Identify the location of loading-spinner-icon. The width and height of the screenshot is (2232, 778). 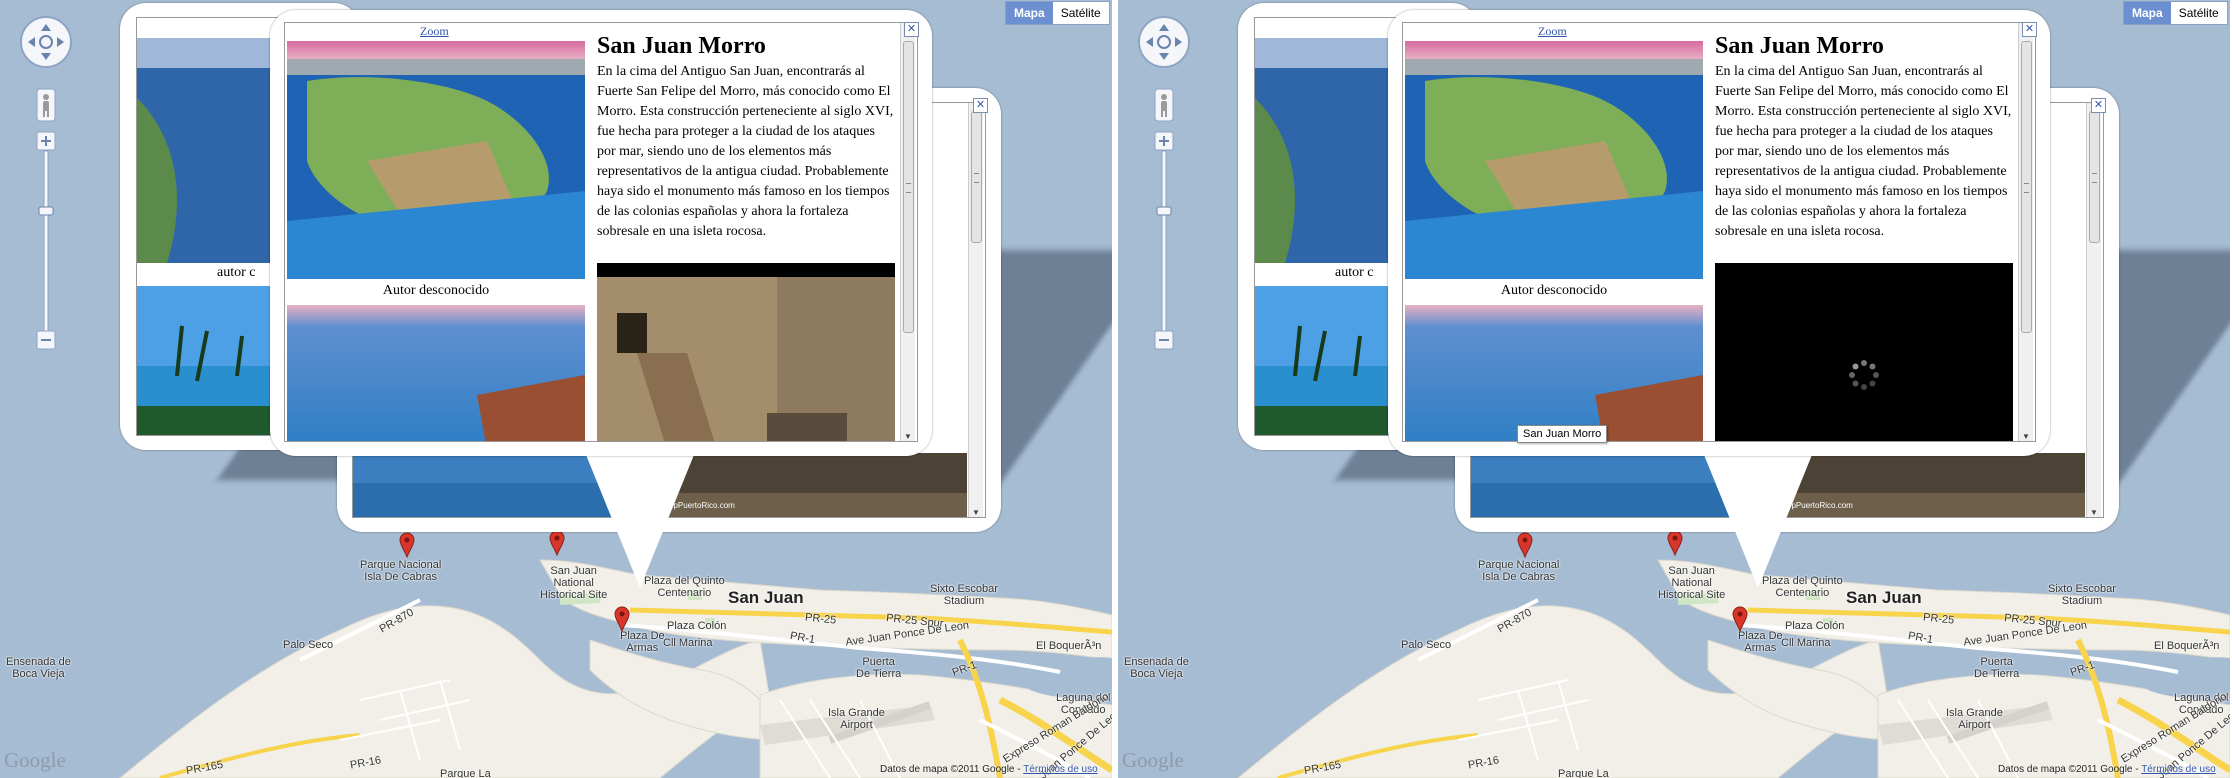
(1864, 375).